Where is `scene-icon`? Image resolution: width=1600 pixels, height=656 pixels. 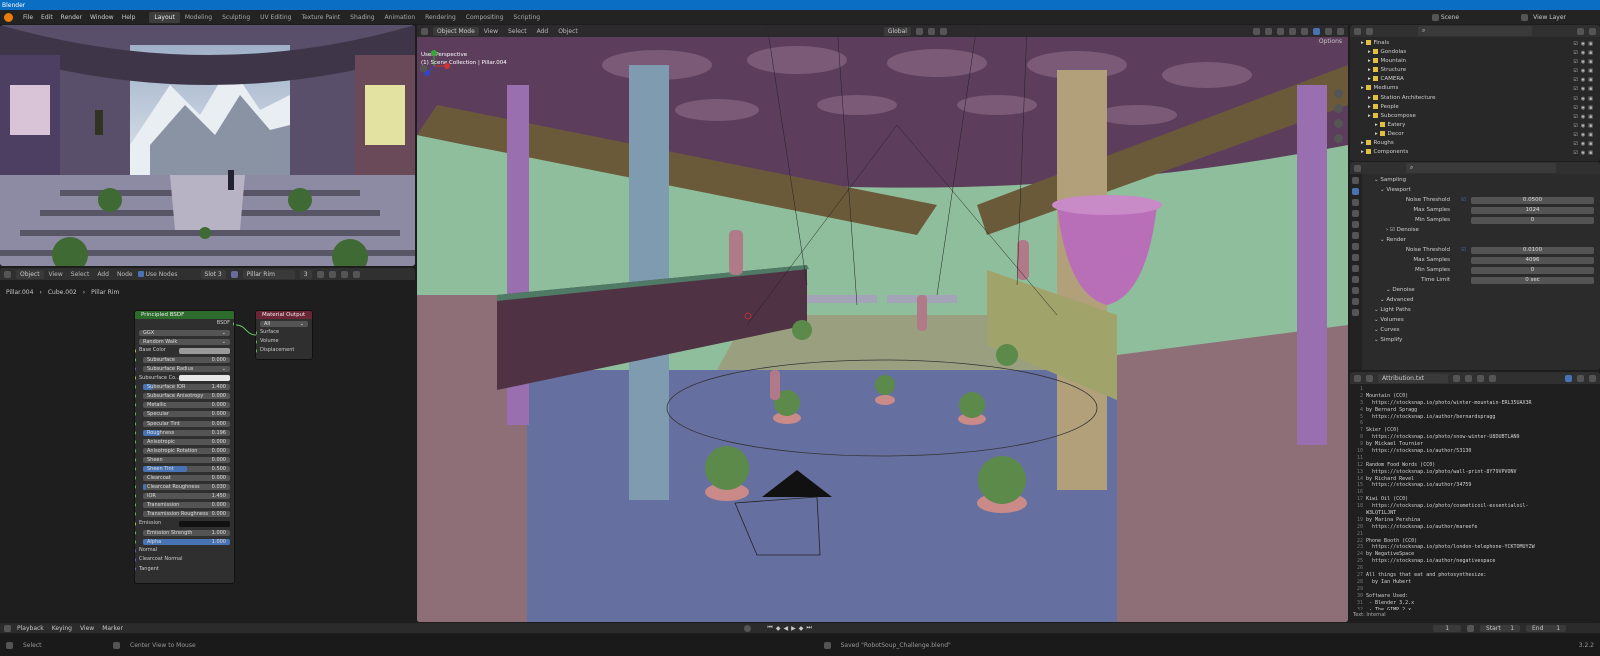
scene-icon is located at coordinates (1435, 17).